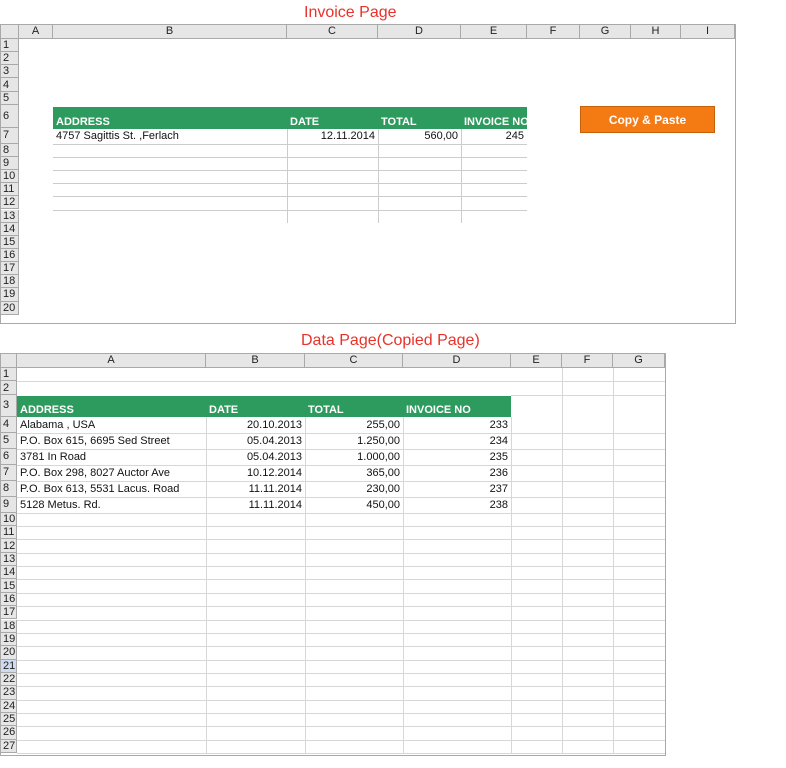 This screenshot has width=786, height=768. Describe the element at coordinates (8, 679) in the screenshot. I see `row-header-22: 22` at that location.